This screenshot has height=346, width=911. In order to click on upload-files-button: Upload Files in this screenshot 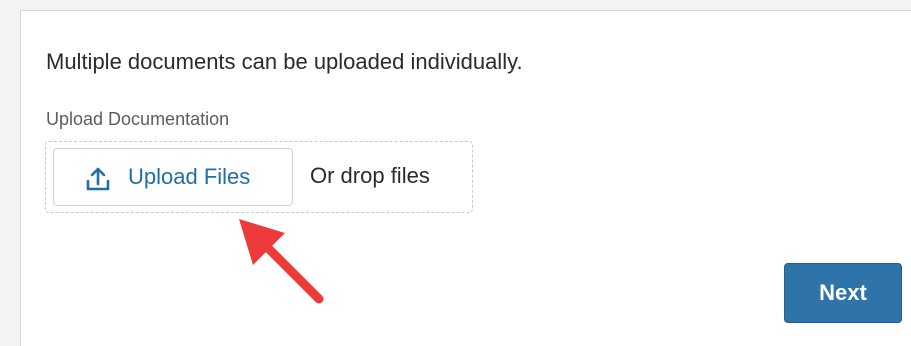, I will do `click(173, 177)`.